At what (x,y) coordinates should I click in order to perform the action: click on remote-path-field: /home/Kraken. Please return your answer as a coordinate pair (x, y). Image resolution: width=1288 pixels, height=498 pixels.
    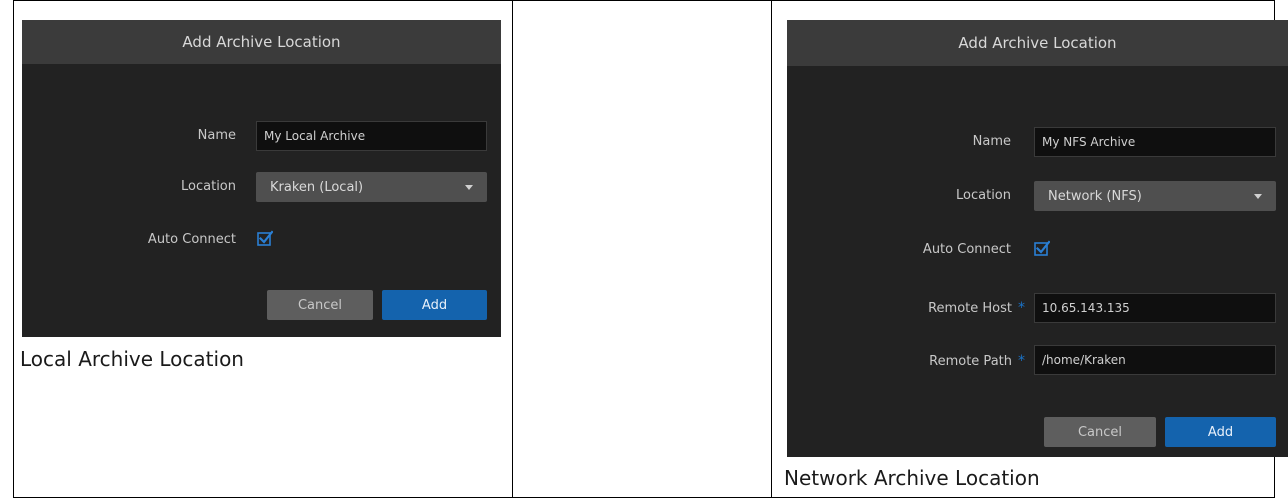
    Looking at the image, I should click on (1155, 360).